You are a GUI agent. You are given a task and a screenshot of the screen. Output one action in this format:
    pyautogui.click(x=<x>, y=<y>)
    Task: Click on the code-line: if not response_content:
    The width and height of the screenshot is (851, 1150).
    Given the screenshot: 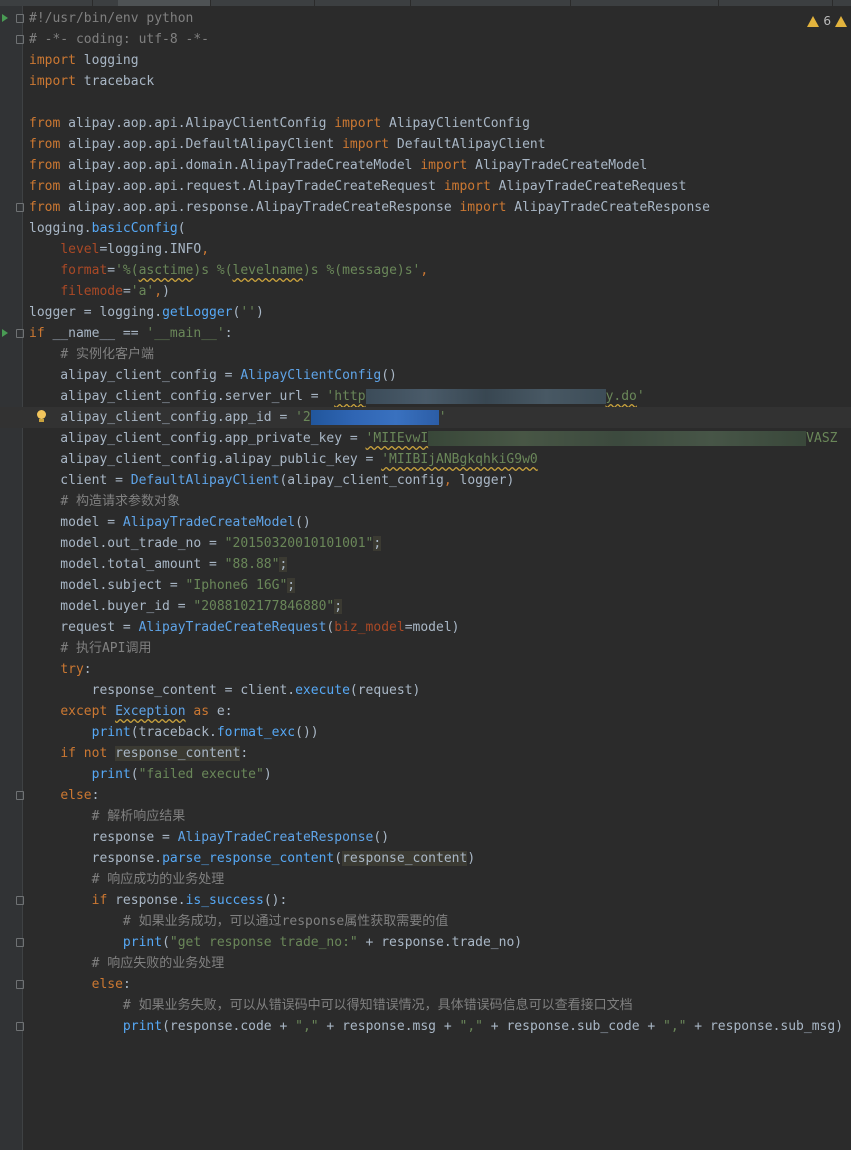 What is the action you would take?
    pyautogui.click(x=425, y=753)
    